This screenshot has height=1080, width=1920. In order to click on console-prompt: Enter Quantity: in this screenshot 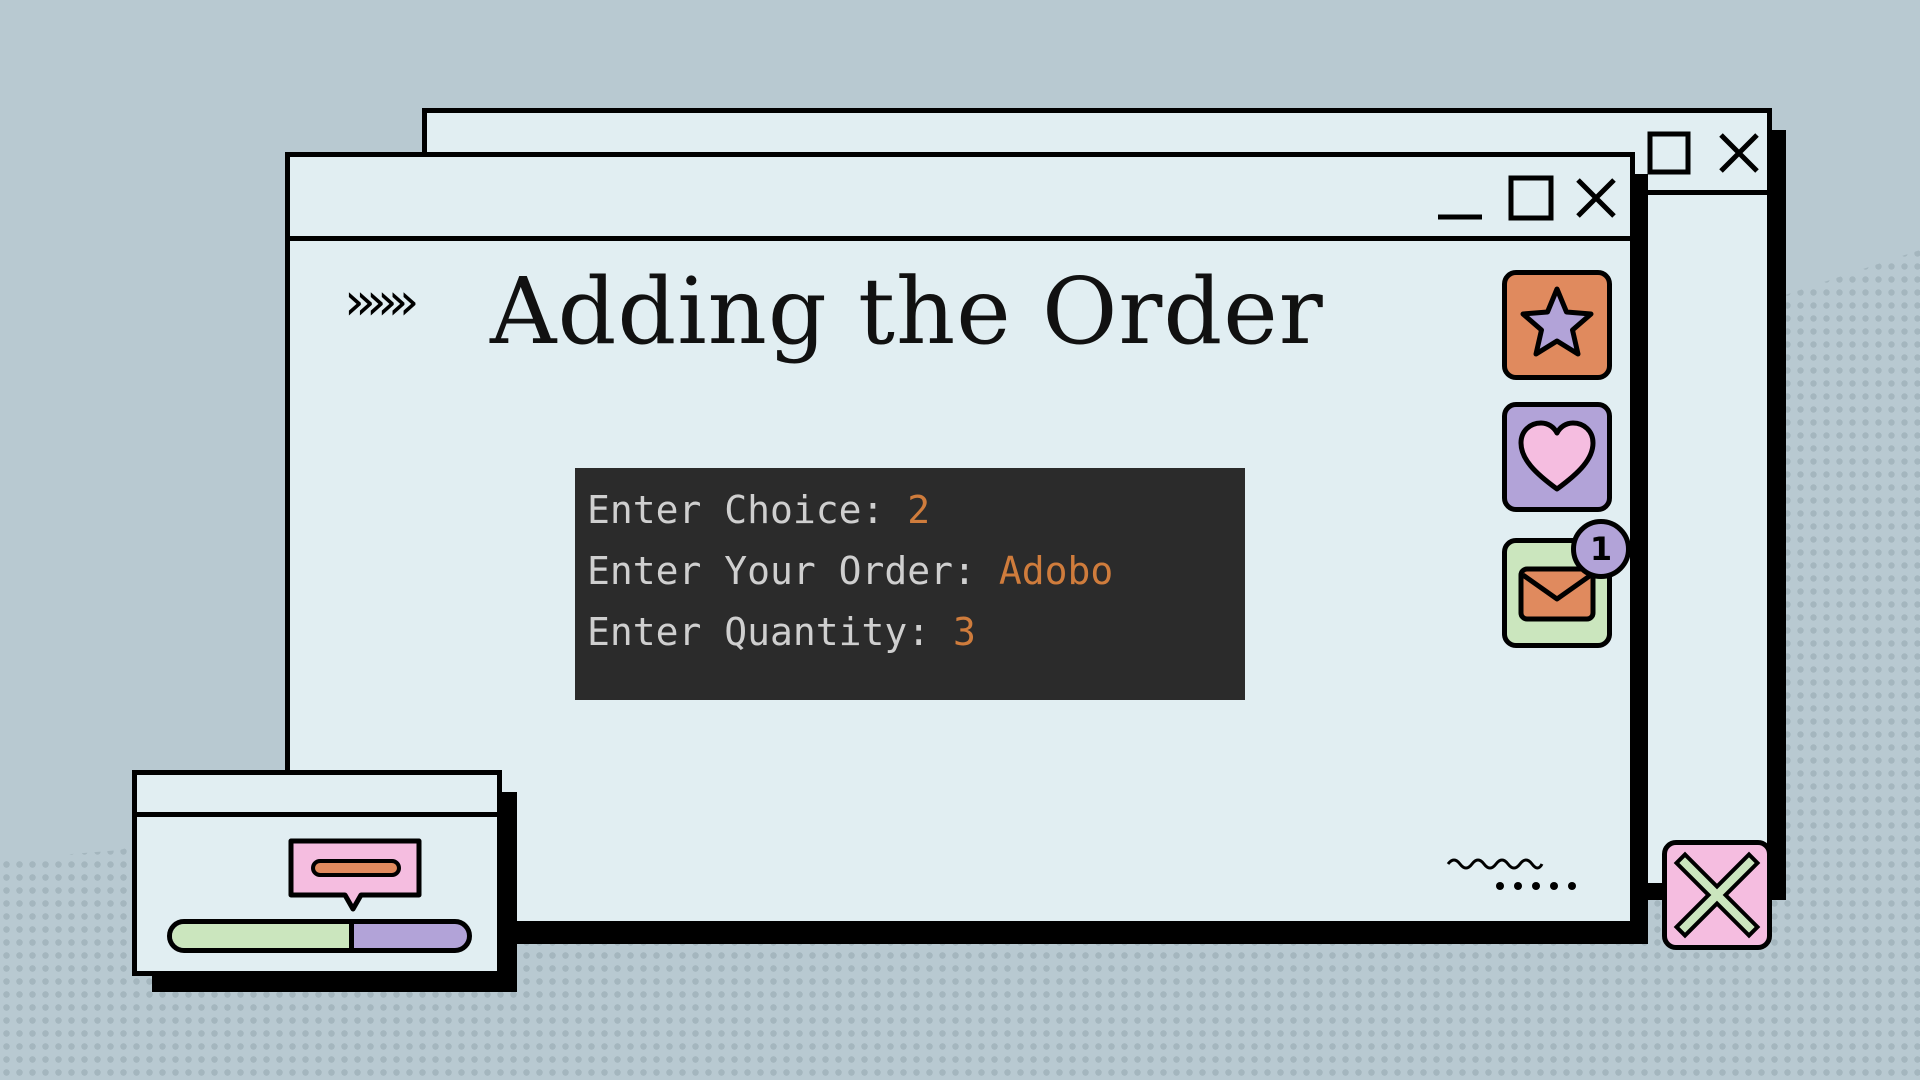, I will do `click(770, 632)`.